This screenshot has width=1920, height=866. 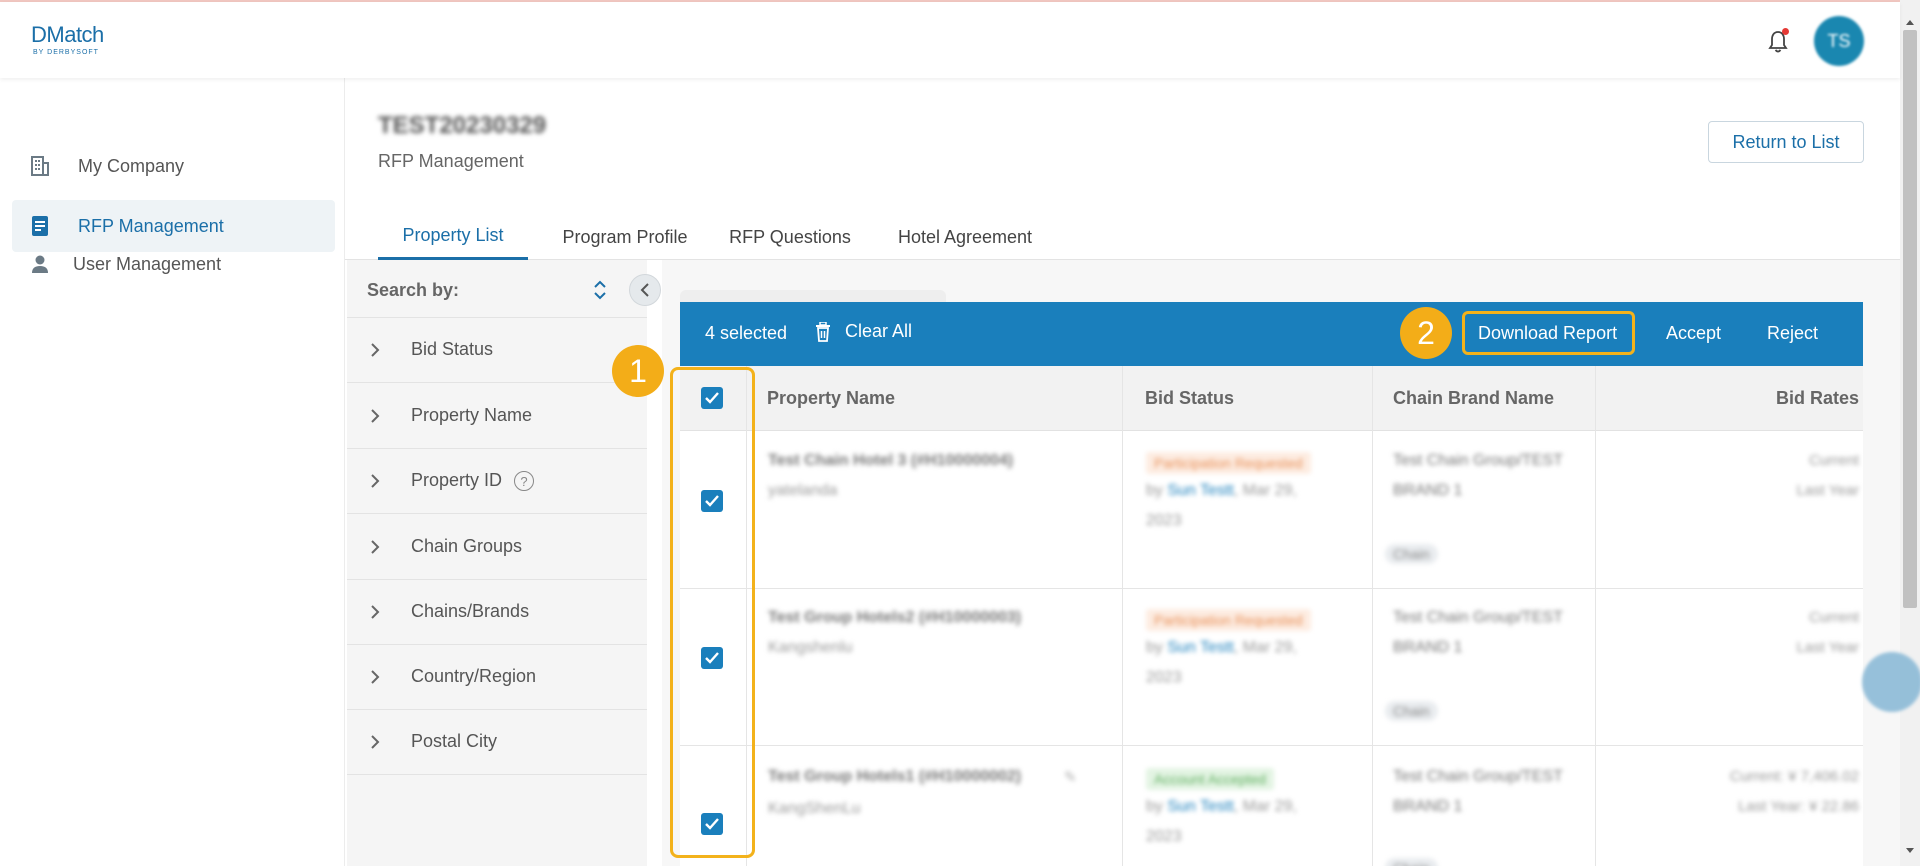 I want to click on clear-all-button: Clear All, so click(x=864, y=331).